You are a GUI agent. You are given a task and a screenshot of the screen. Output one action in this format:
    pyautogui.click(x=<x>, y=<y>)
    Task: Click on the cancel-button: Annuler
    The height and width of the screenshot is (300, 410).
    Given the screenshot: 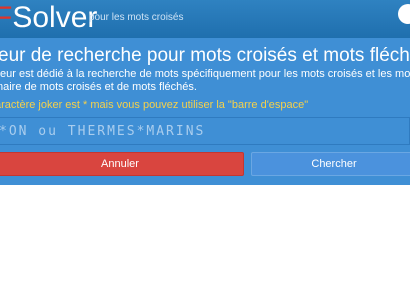 What is the action you would take?
    pyautogui.click(x=122, y=164)
    